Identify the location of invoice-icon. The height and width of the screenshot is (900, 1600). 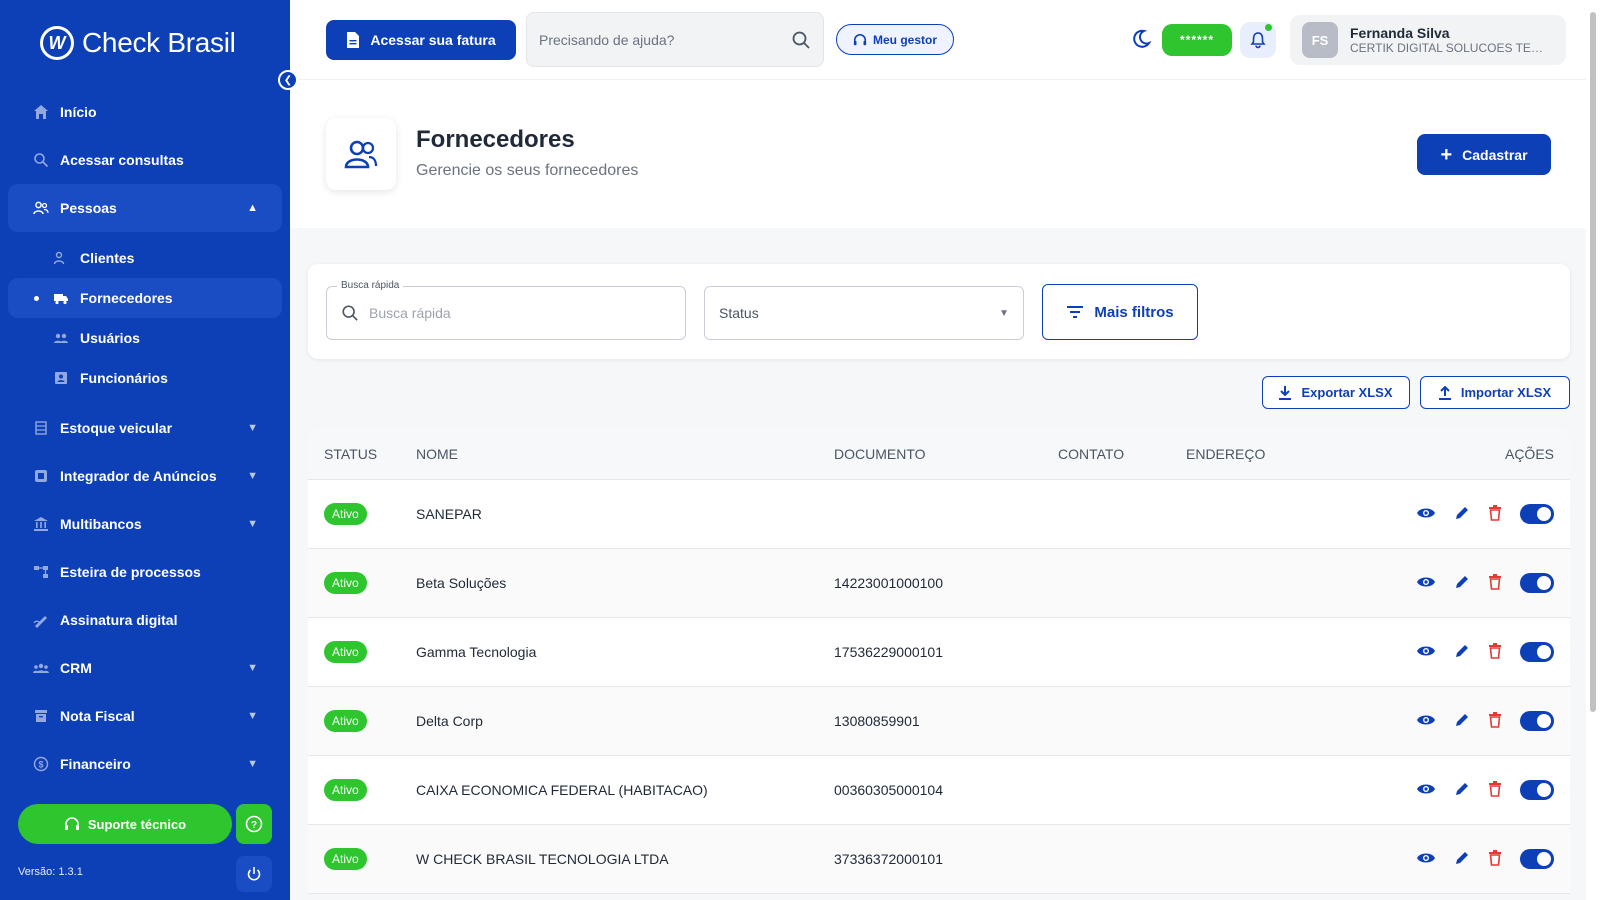
(41, 716).